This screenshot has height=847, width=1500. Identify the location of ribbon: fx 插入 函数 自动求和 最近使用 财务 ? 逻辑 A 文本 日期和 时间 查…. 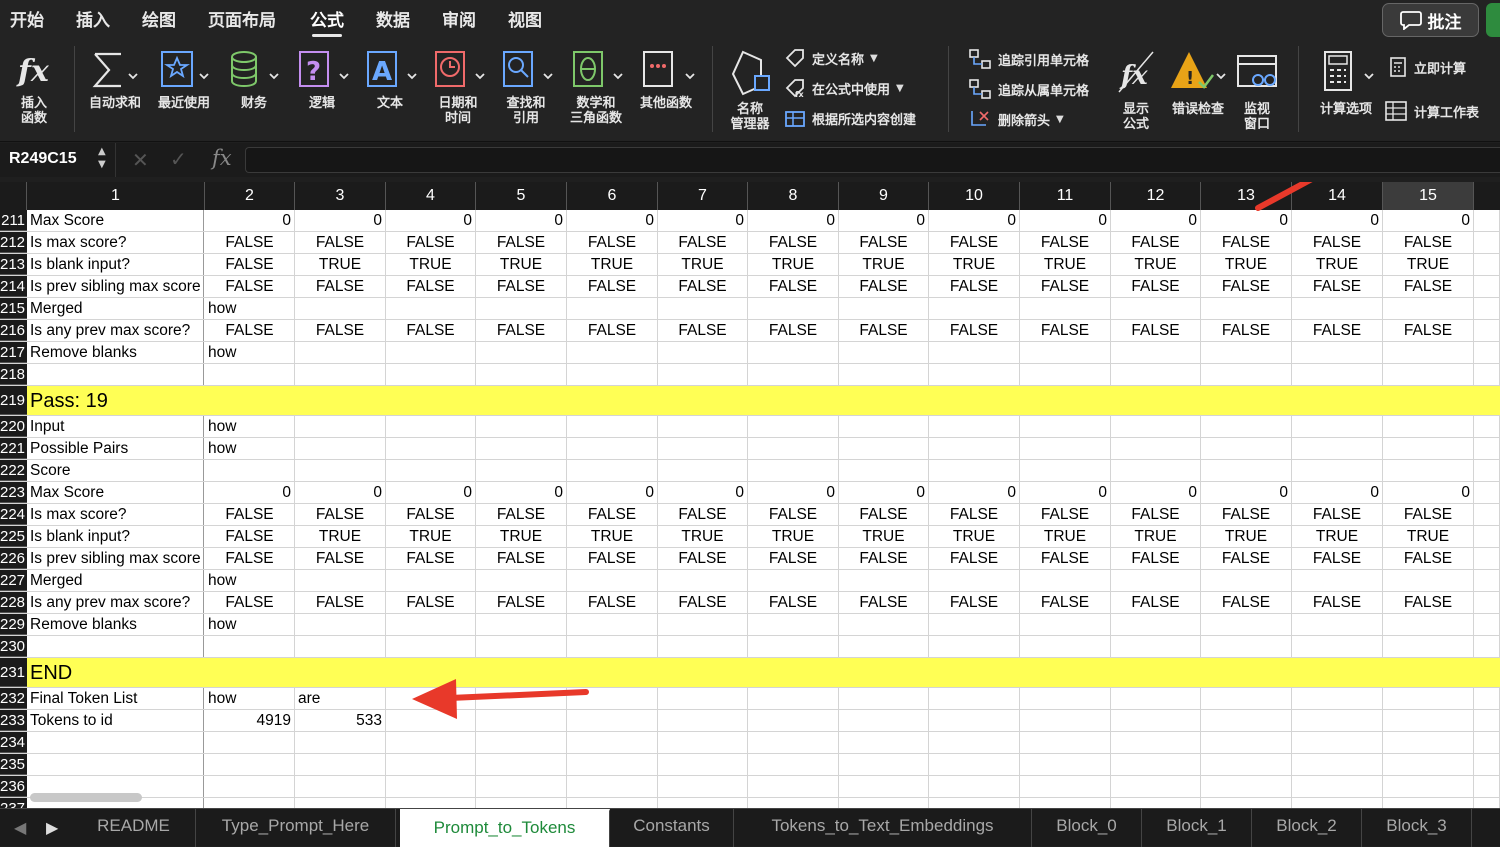
(750, 91).